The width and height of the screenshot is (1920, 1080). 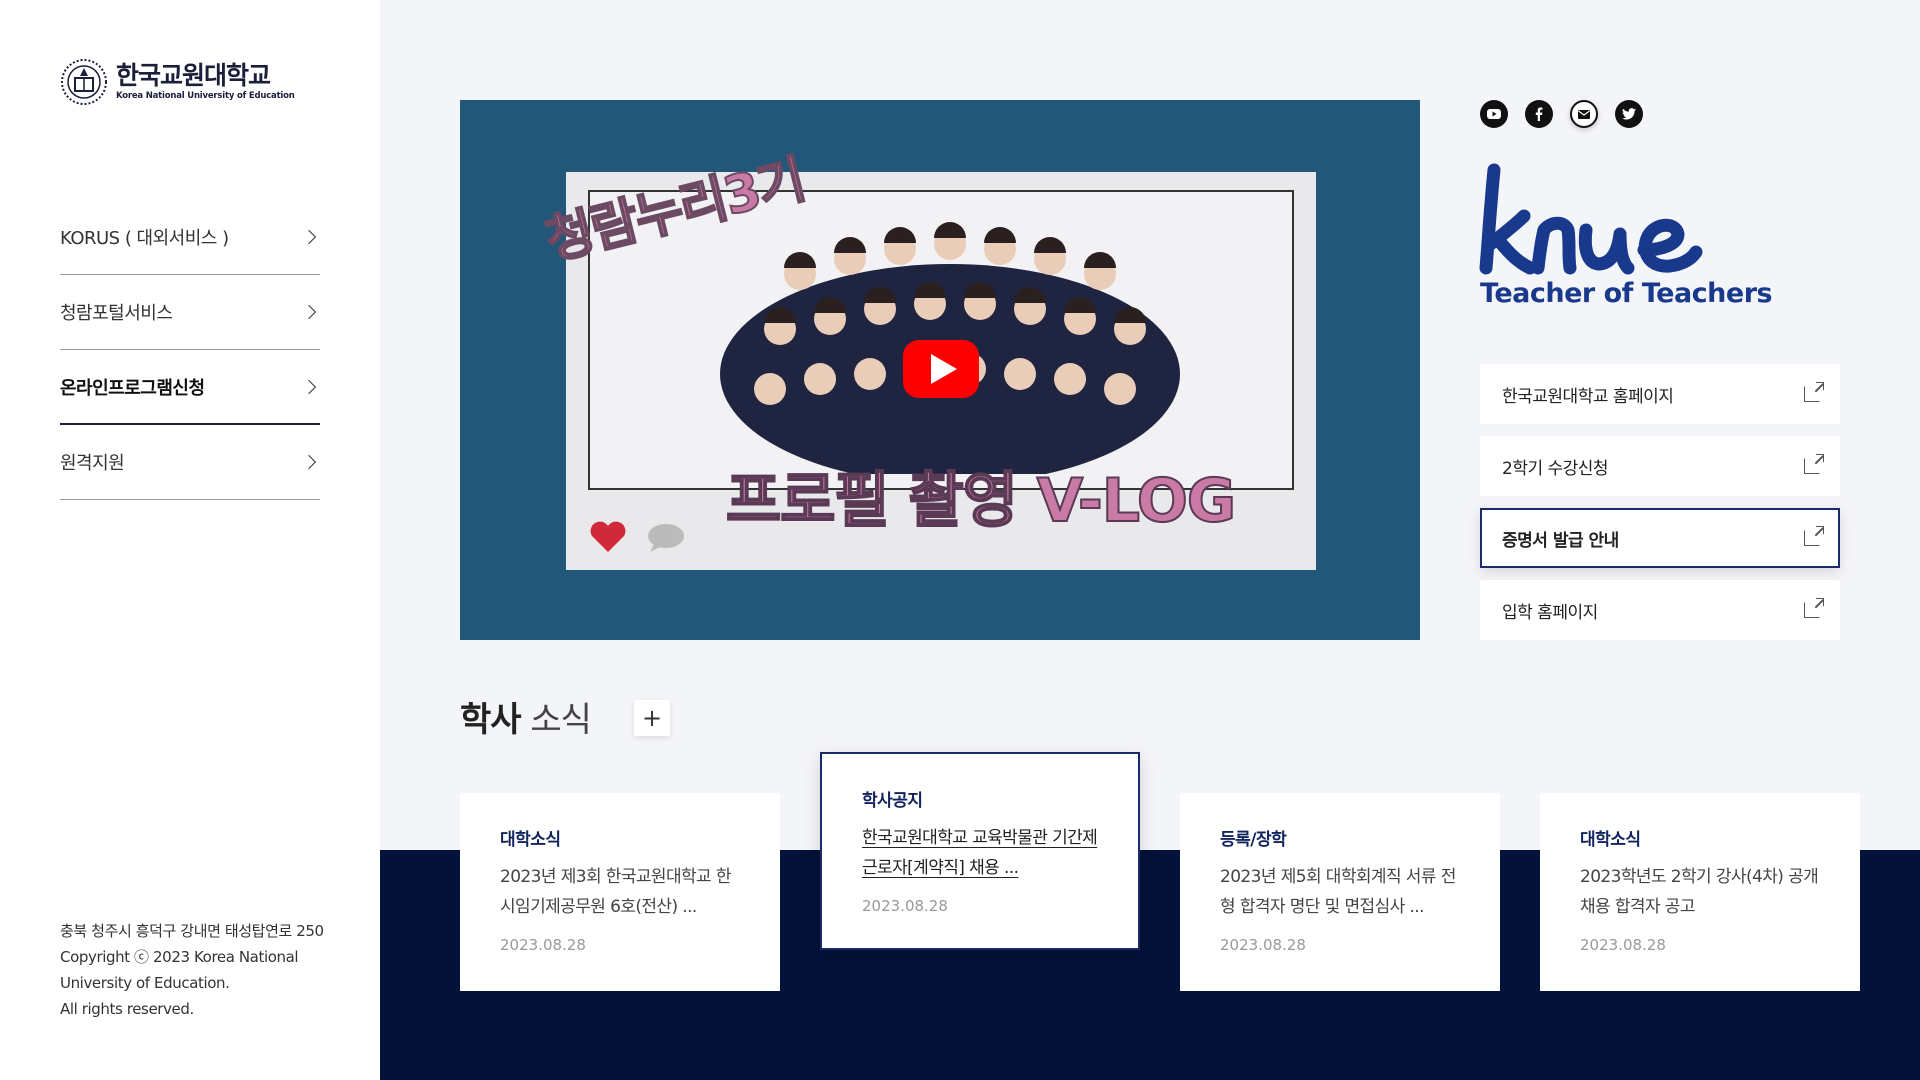 I want to click on sidebar-item-label: 청람포털서비스, so click(x=116, y=313).